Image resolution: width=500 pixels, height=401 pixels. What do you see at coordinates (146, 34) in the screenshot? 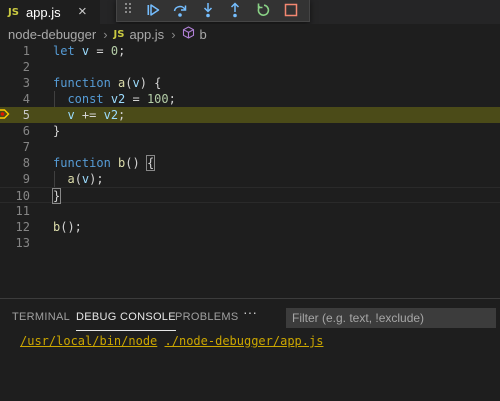
I see `breadcrumb-file: app.js` at bounding box center [146, 34].